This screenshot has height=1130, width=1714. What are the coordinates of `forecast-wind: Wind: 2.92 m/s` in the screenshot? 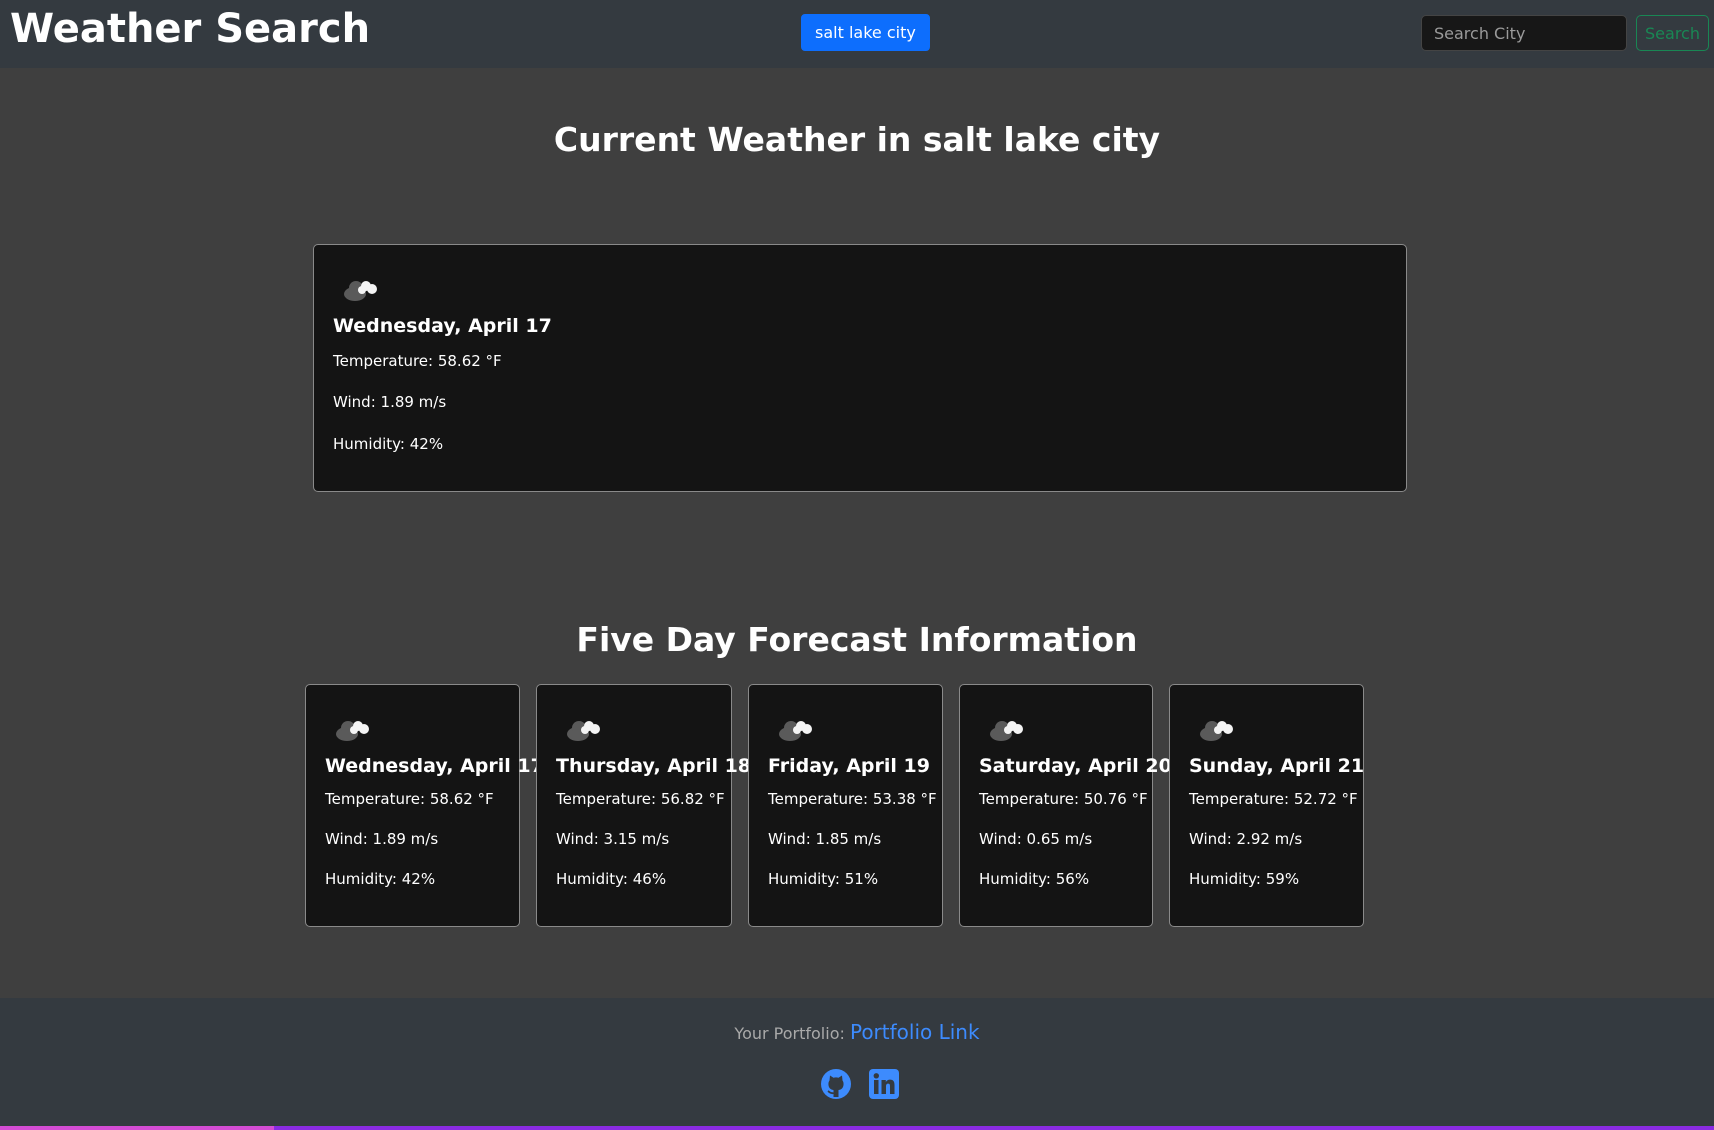 It's located at (1246, 839).